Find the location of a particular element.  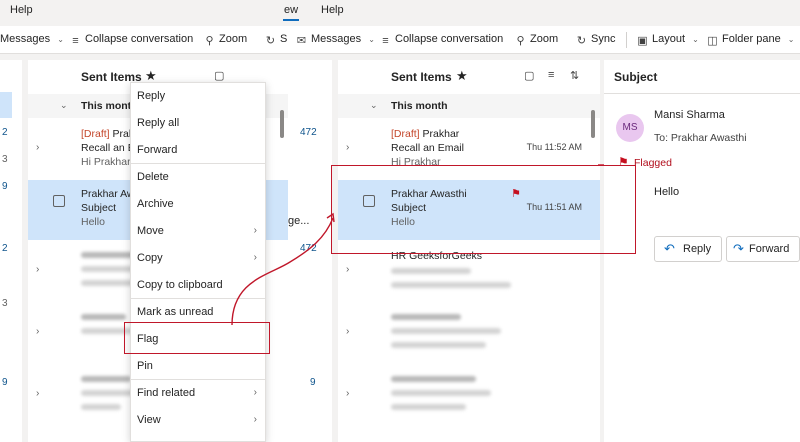

collapse-conversation-button-2: ≡ Collapse conversation is located at coordinates (441, 40).